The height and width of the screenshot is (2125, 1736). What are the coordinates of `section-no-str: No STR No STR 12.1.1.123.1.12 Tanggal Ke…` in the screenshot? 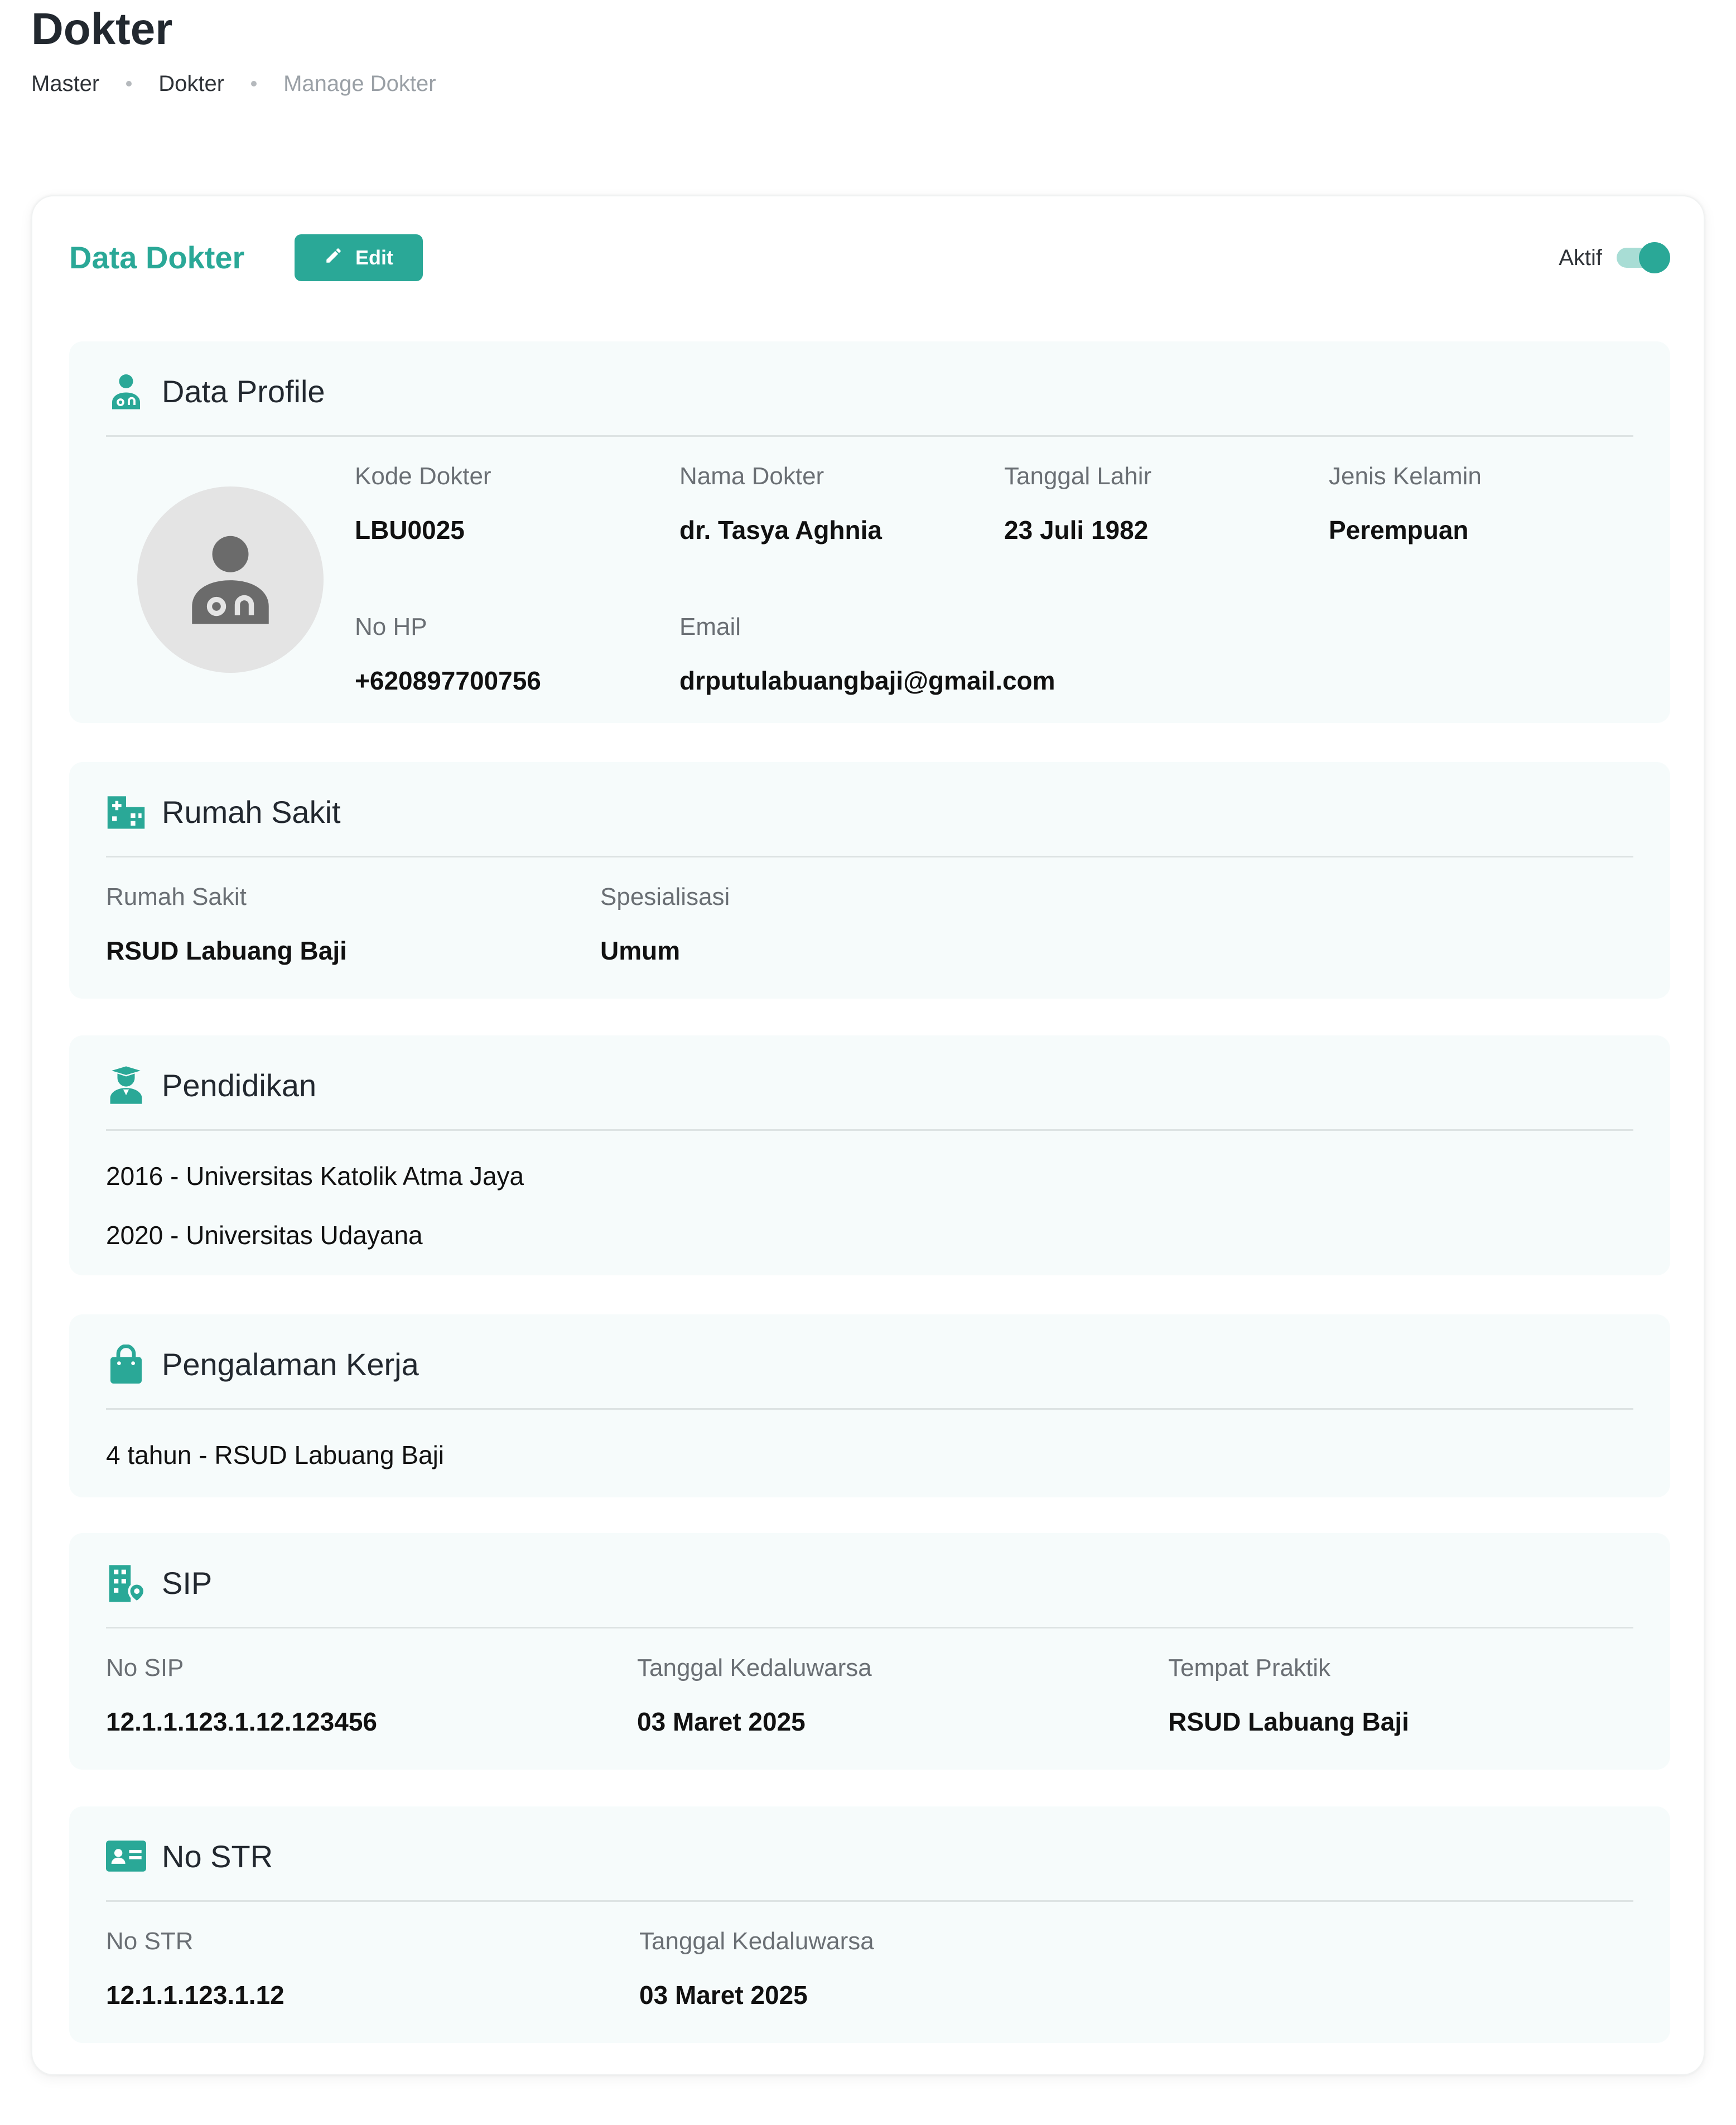 It's located at (869, 1924).